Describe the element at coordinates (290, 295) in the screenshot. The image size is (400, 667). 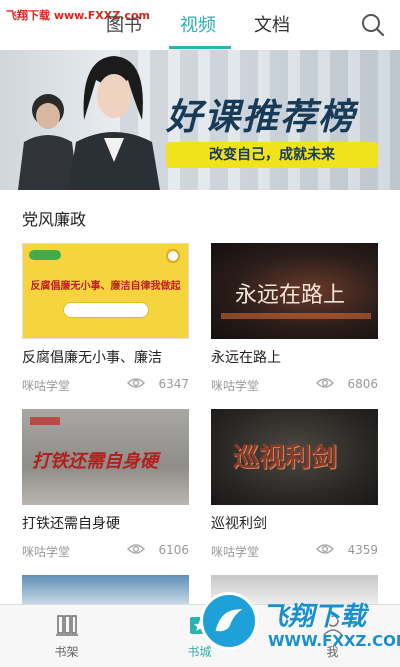
I see `thumbnail-text: 永远在路上` at that location.